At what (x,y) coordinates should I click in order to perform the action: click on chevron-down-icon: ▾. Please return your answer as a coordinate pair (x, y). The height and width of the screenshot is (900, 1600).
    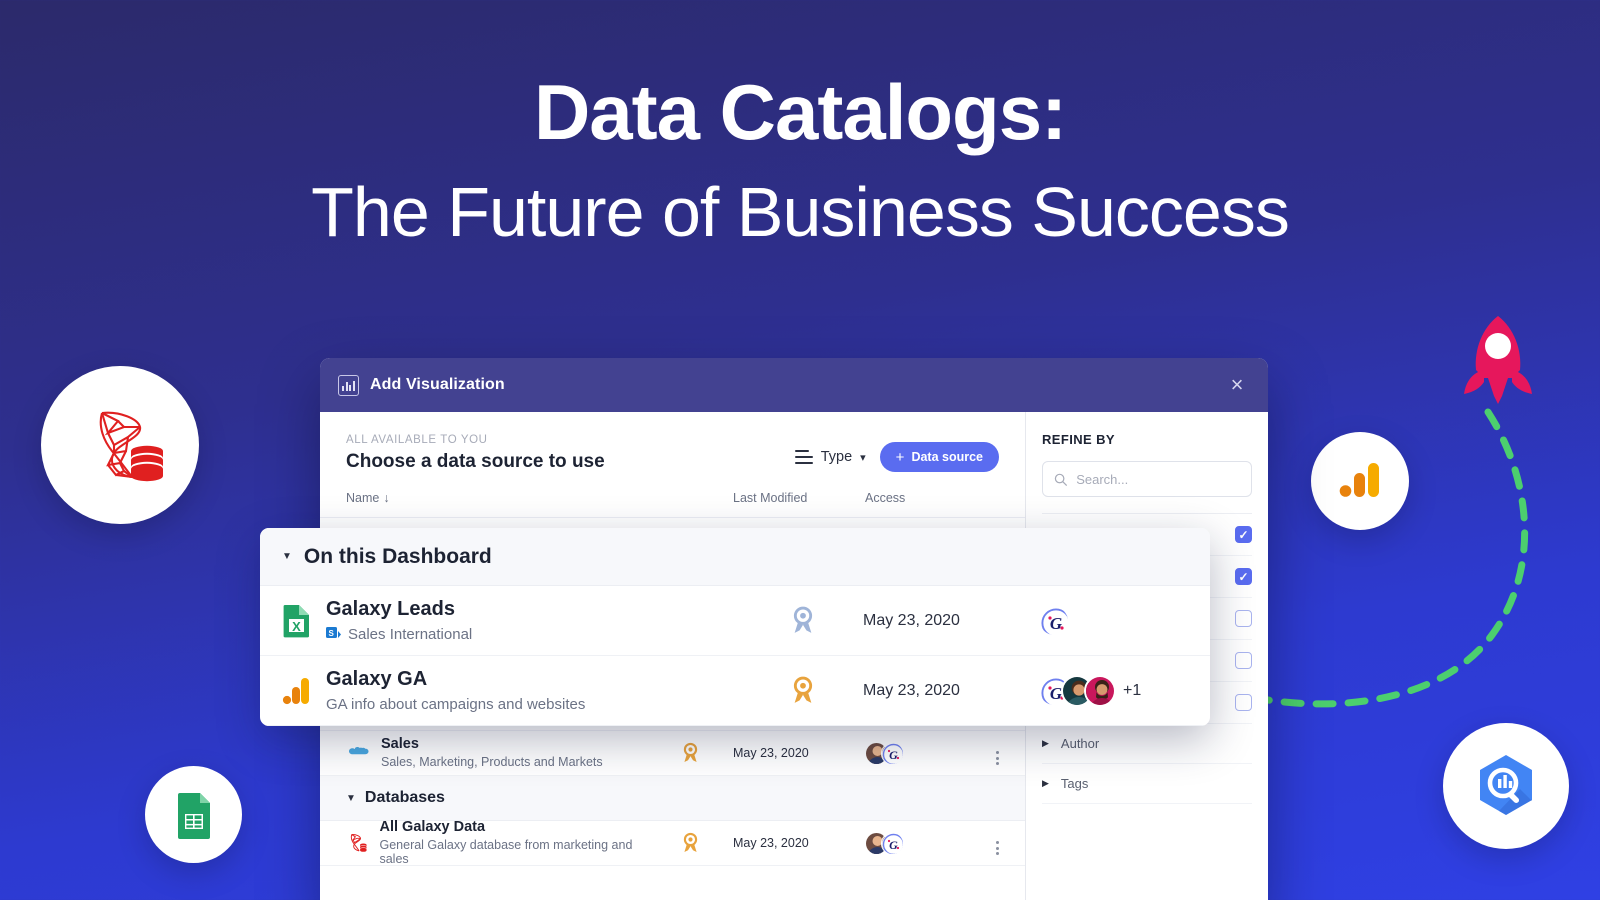
    Looking at the image, I should click on (863, 457).